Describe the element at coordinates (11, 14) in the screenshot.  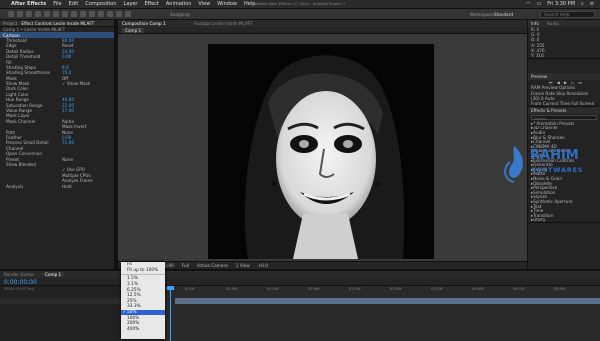
I see `selection-tool-icon` at that location.